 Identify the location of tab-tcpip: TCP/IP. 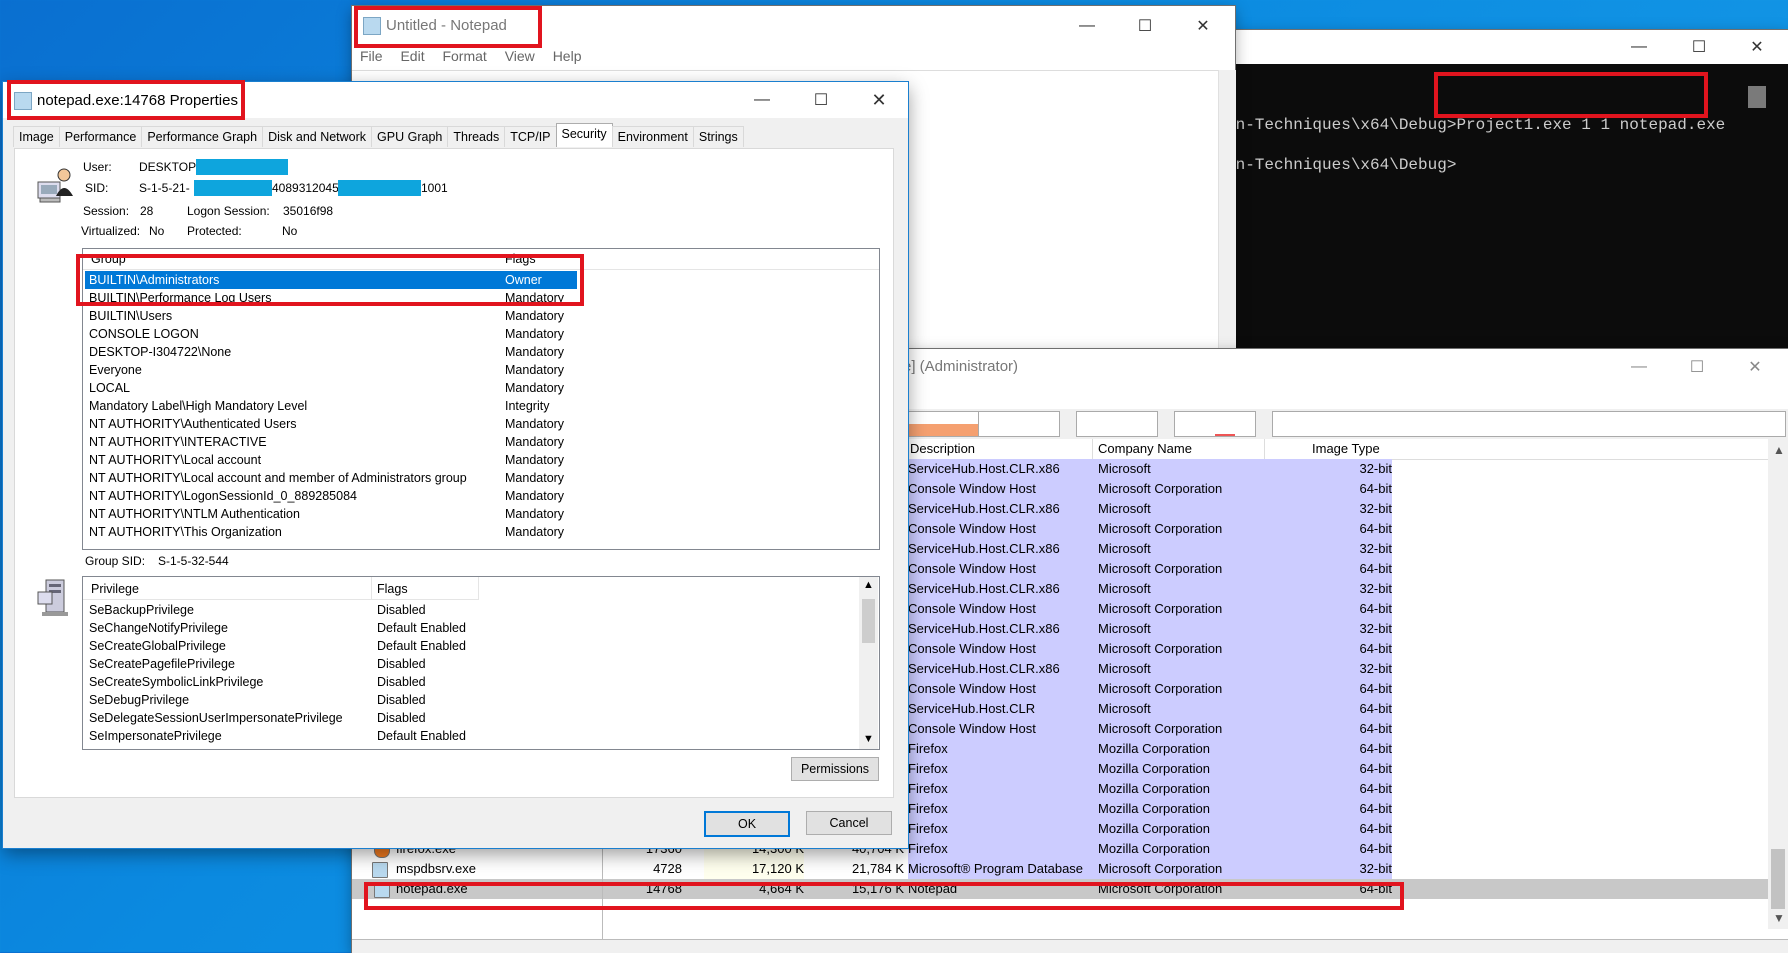
(530, 136).